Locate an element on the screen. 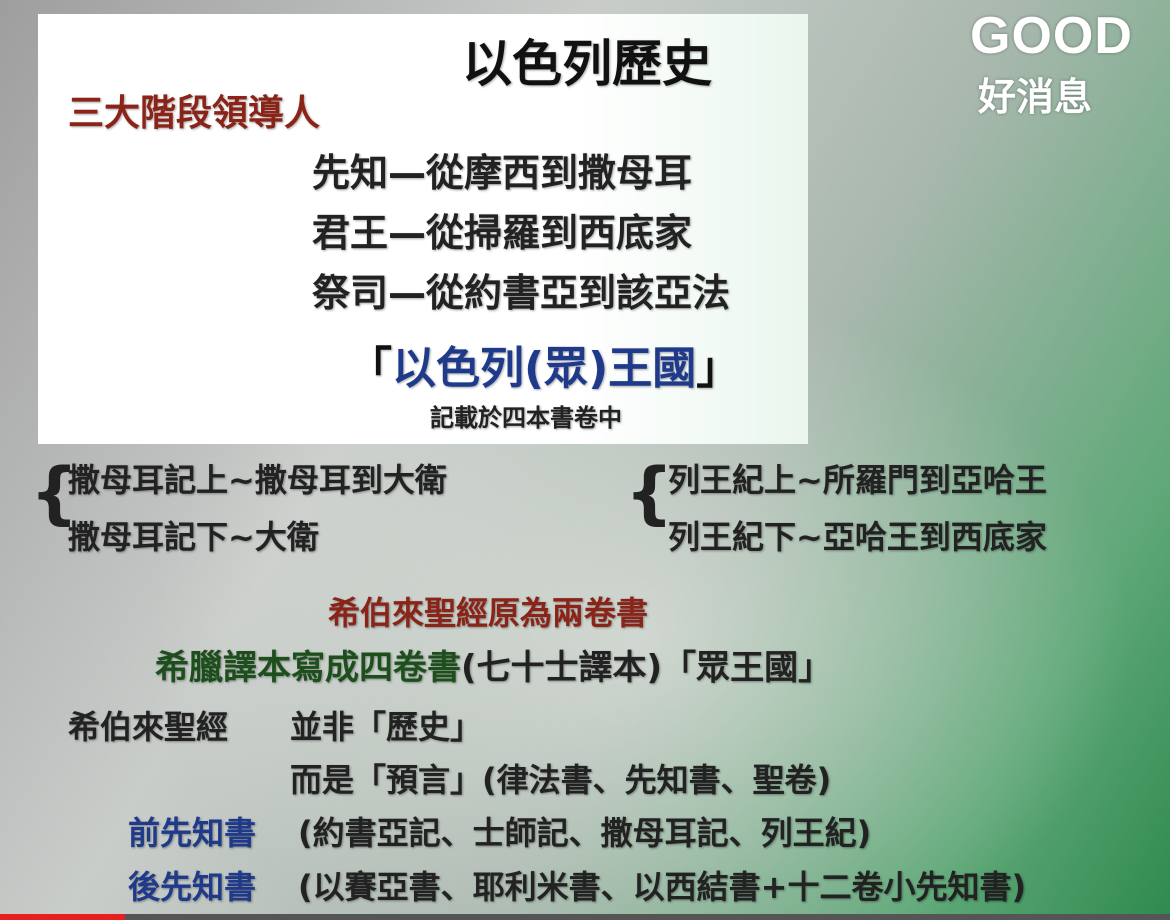 The width and height of the screenshot is (1170, 920). video-progress-bar is located at coordinates (585, 917).